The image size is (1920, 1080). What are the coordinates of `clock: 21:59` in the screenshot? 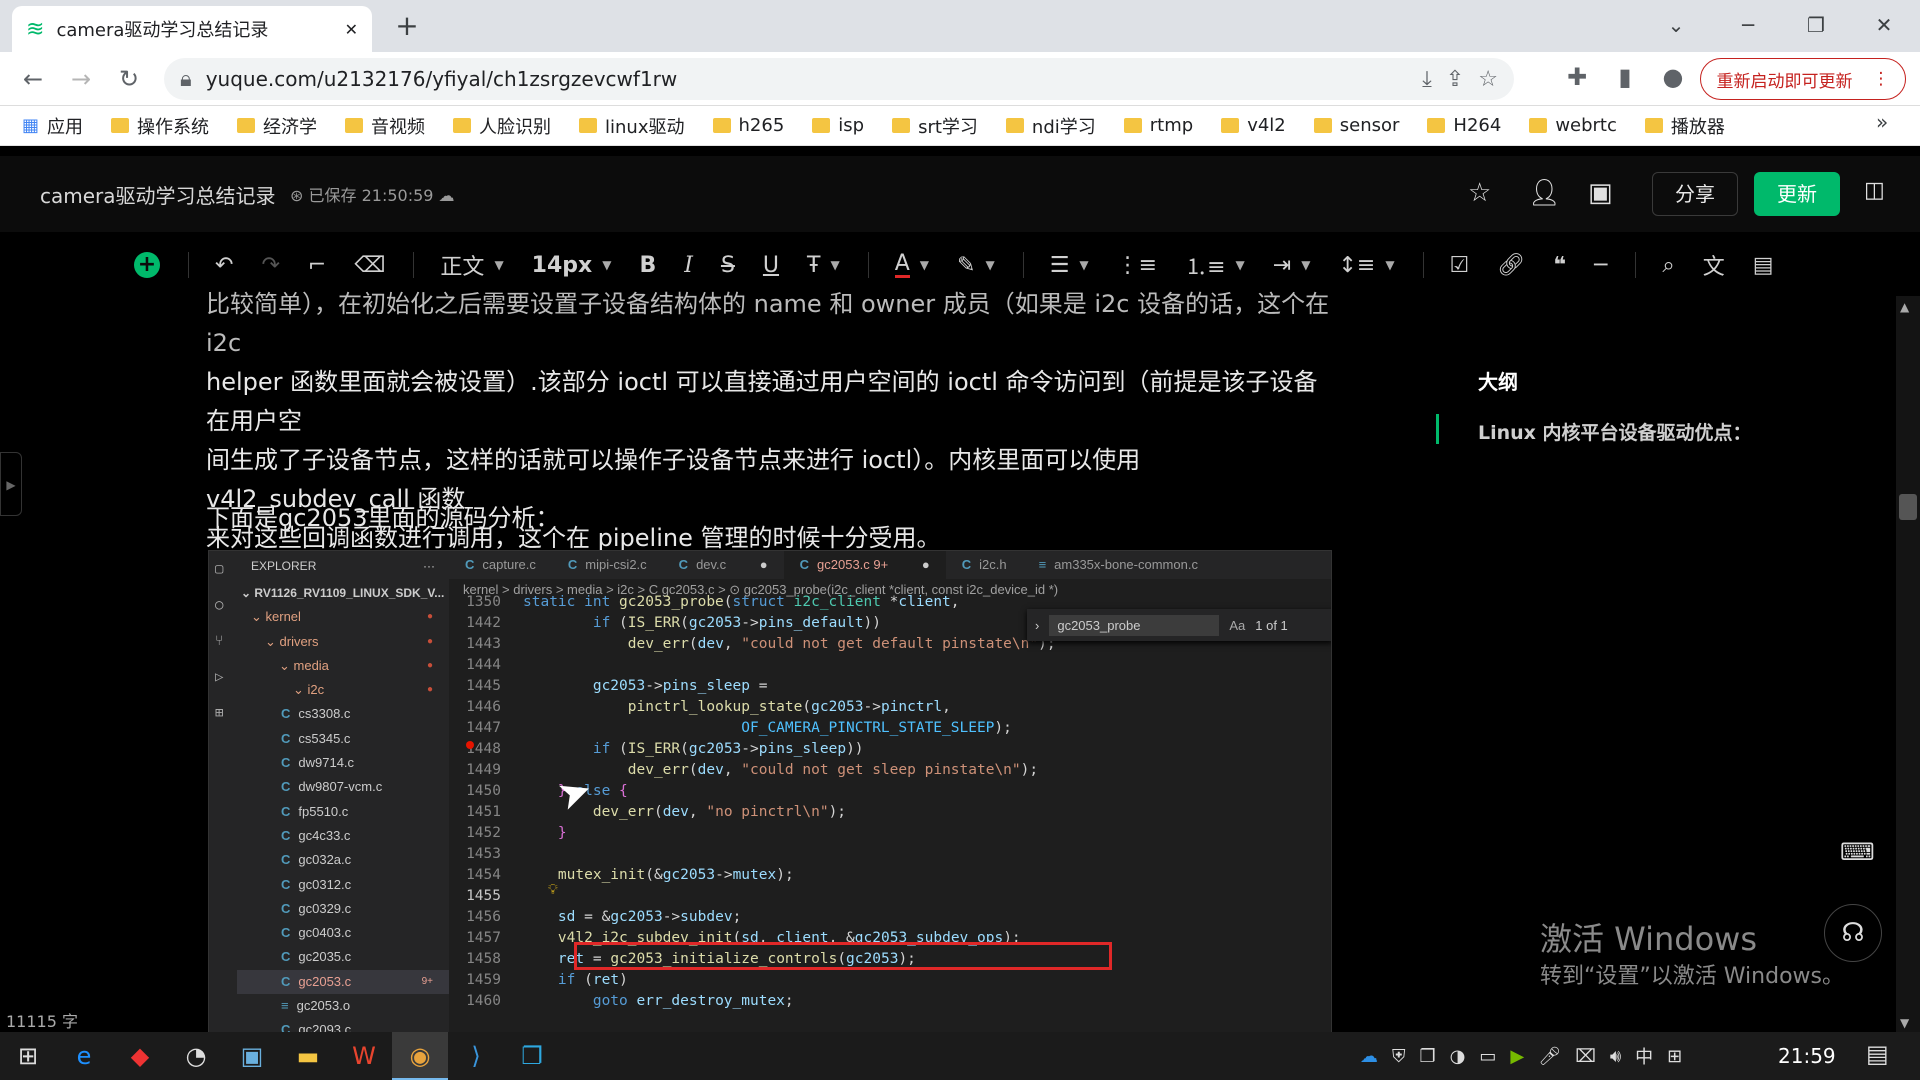 It's located at (1807, 1056).